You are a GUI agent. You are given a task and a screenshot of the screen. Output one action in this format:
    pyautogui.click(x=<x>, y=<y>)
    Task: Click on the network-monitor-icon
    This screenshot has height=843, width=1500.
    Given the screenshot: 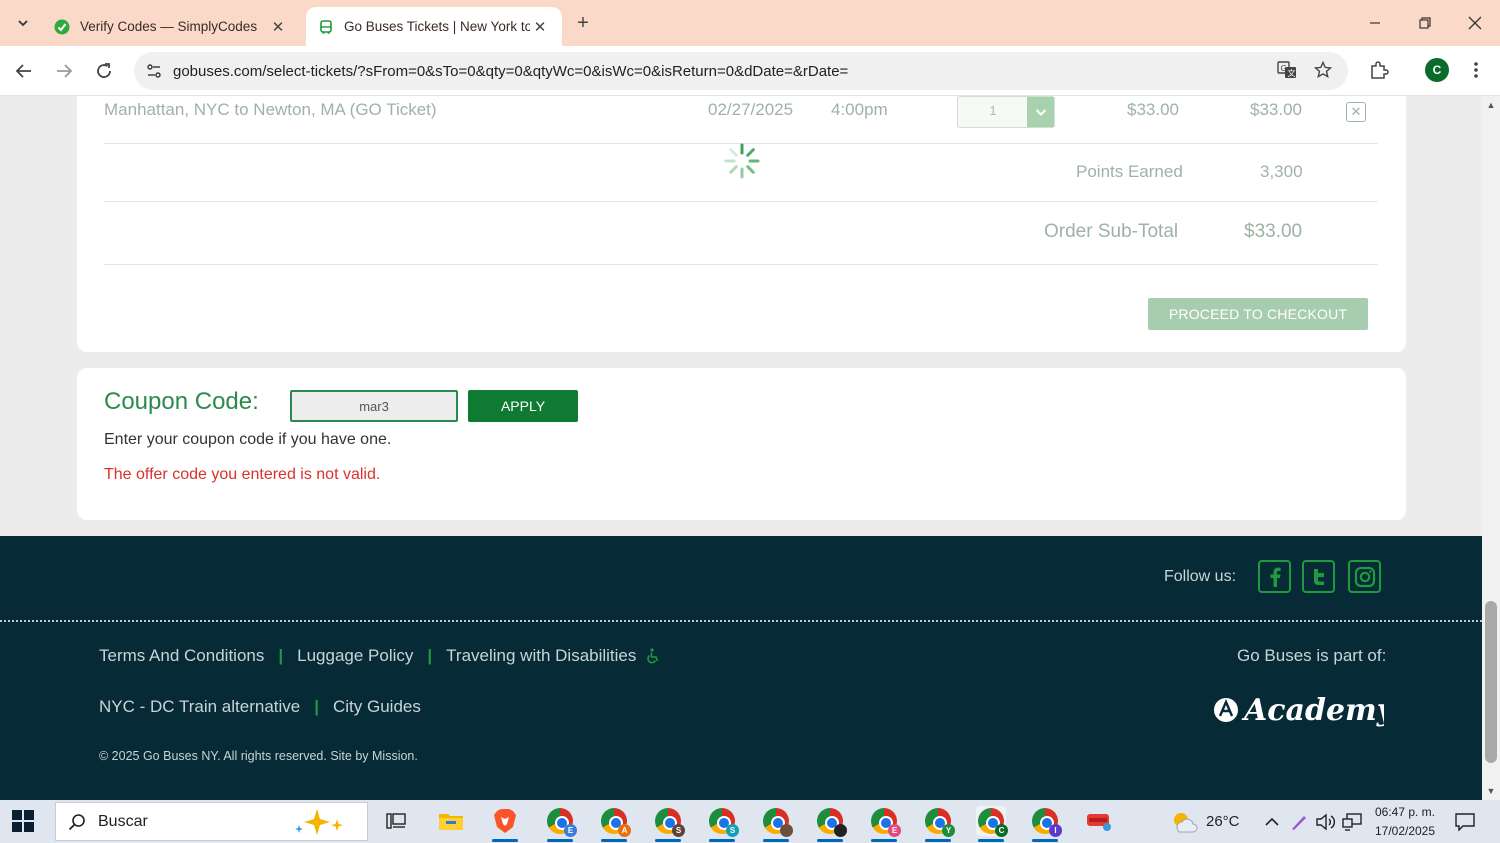 What is the action you would take?
    pyautogui.click(x=1352, y=821)
    